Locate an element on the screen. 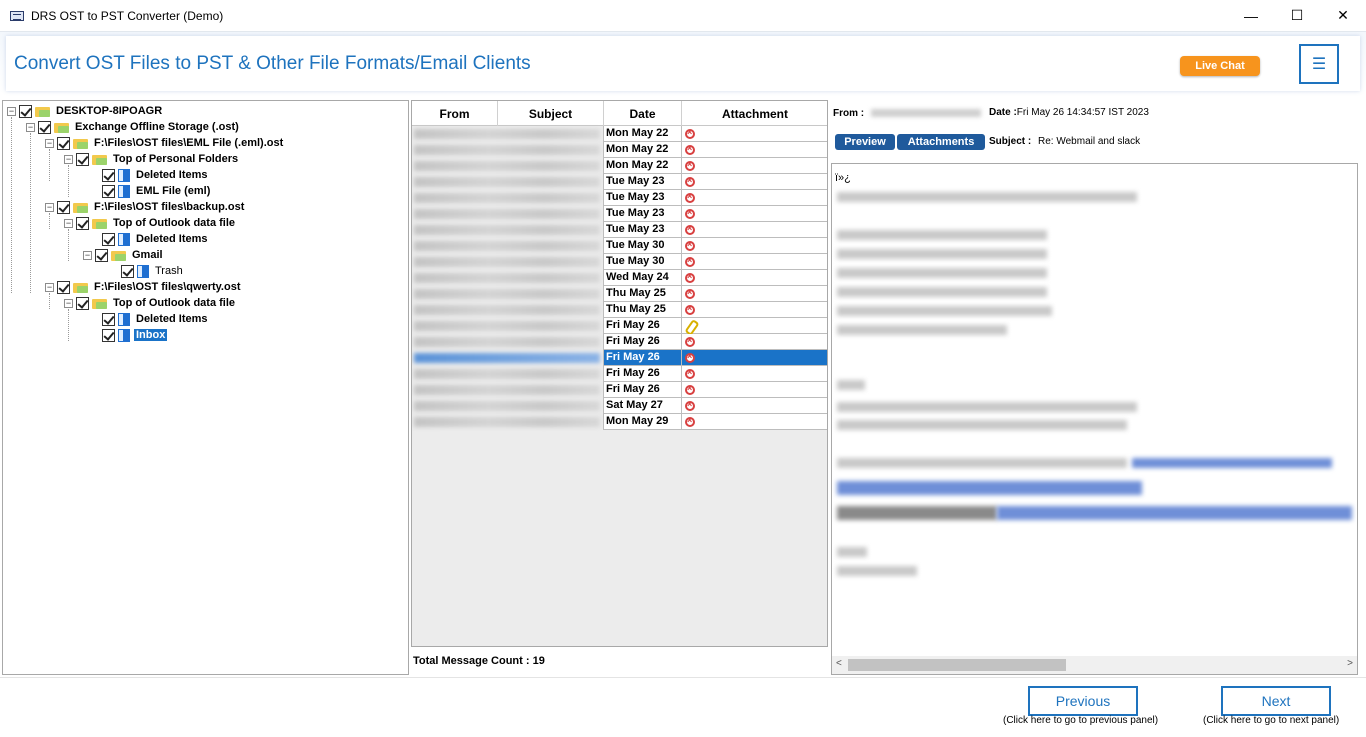  column-date: Date is located at coordinates (643, 113).